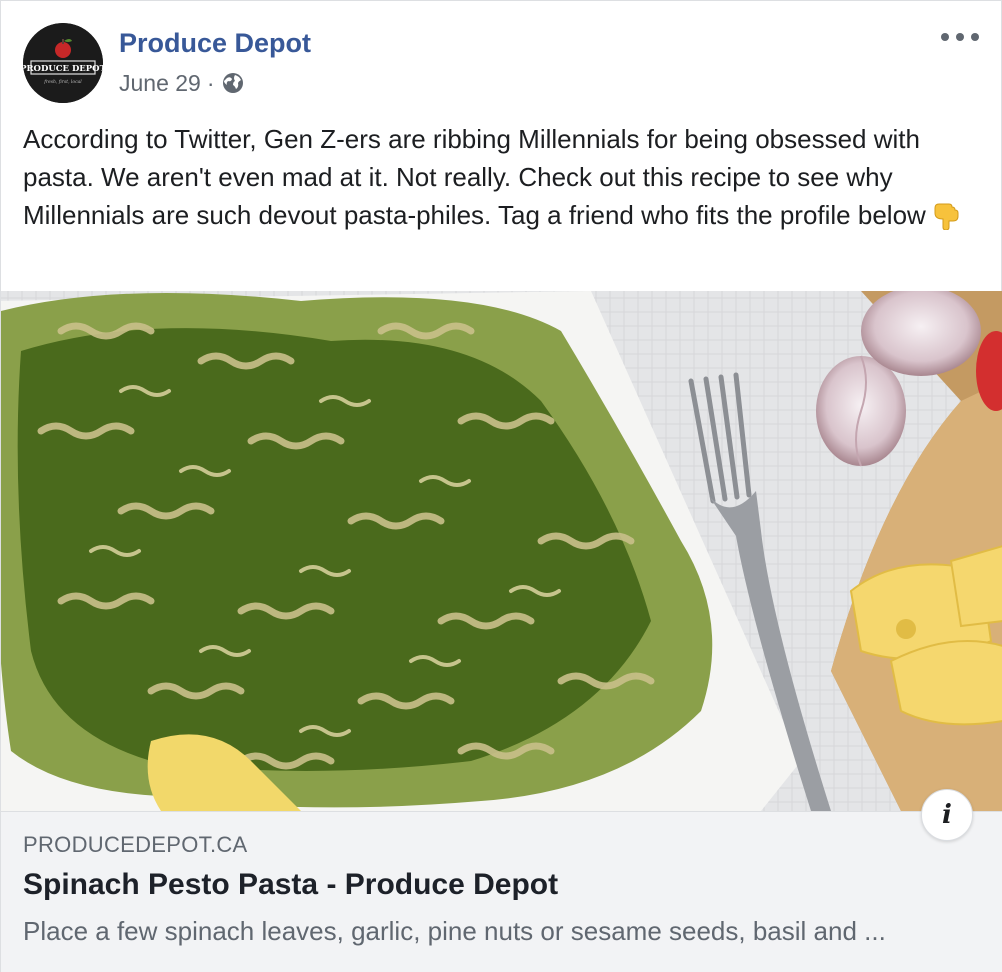 The width and height of the screenshot is (1002, 972). What do you see at coordinates (135, 844) in the screenshot?
I see `link-domain: PRODUCEDEPOT.CA` at bounding box center [135, 844].